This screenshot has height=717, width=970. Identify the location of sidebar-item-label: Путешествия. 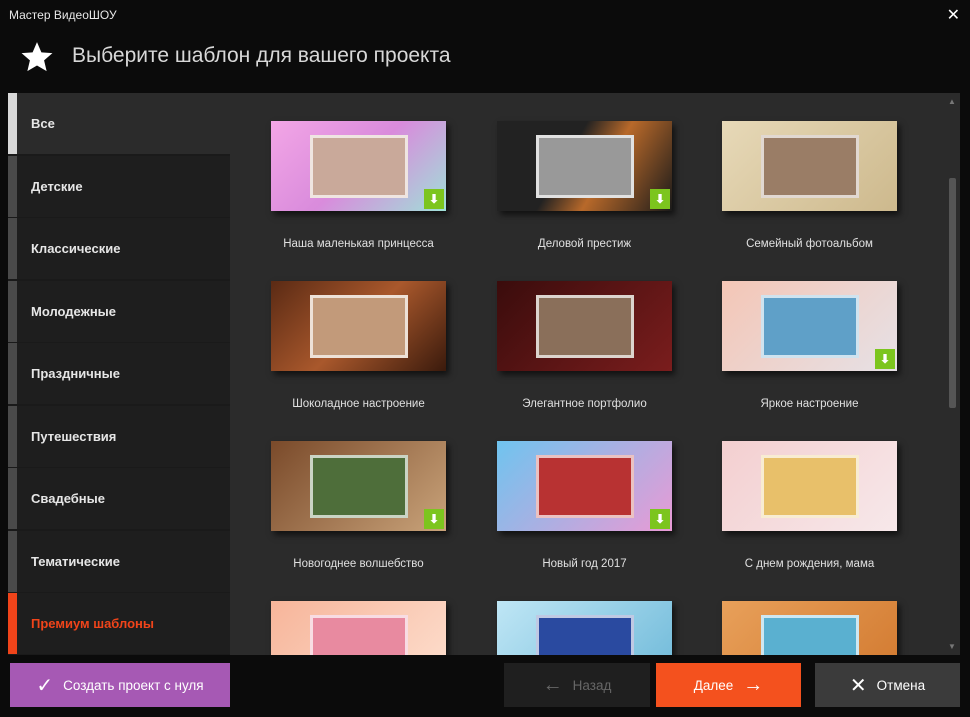
(74, 436).